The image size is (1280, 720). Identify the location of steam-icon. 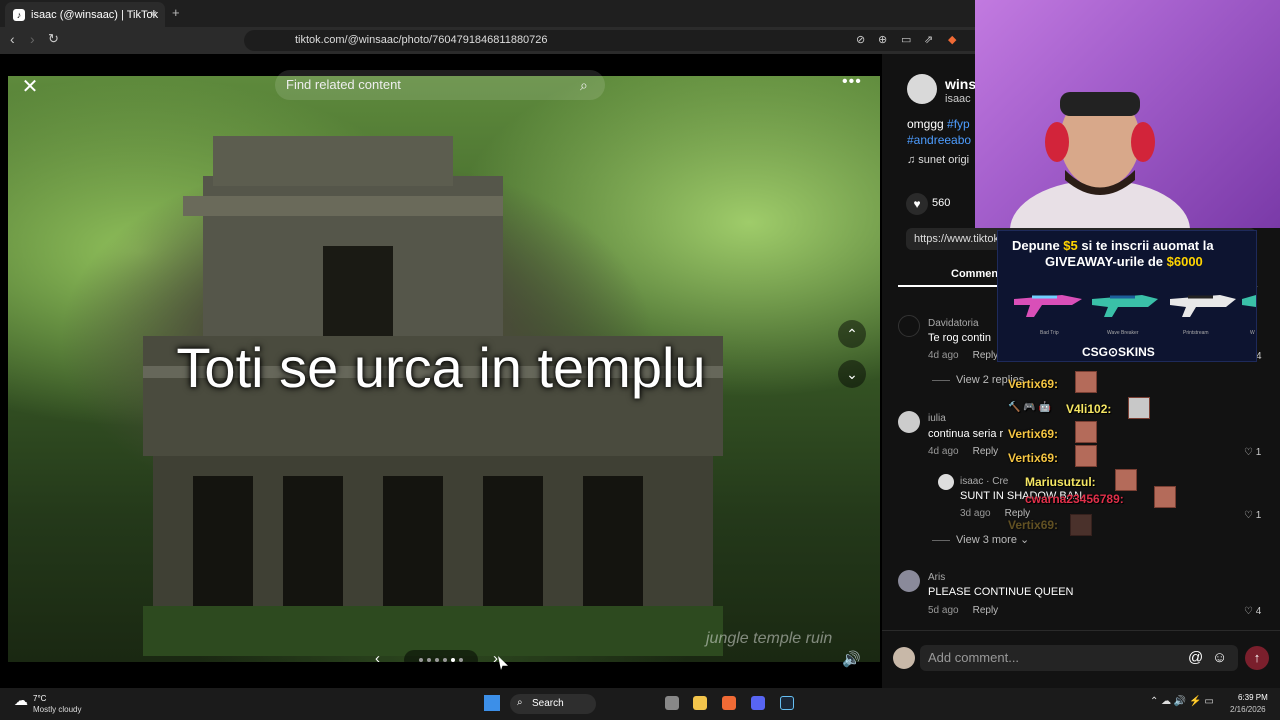
(787, 703).